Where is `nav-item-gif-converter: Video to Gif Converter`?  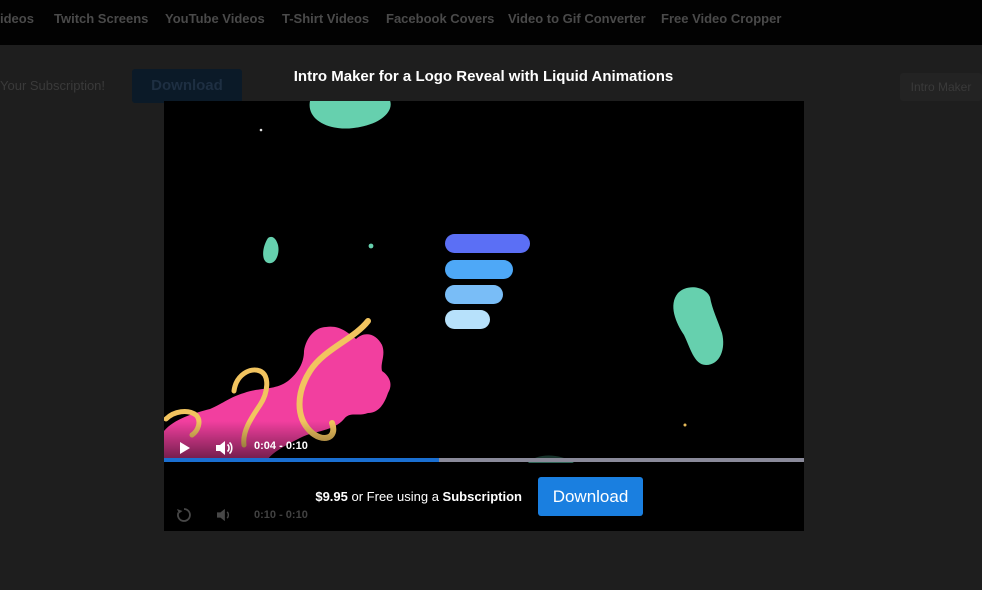
nav-item-gif-converter: Video to Gif Converter is located at coordinates (577, 18).